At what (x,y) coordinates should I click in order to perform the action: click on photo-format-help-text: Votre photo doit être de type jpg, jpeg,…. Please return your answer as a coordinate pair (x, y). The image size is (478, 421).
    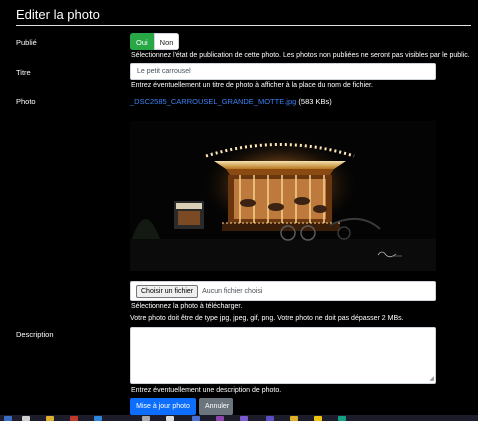
    Looking at the image, I should click on (267, 318).